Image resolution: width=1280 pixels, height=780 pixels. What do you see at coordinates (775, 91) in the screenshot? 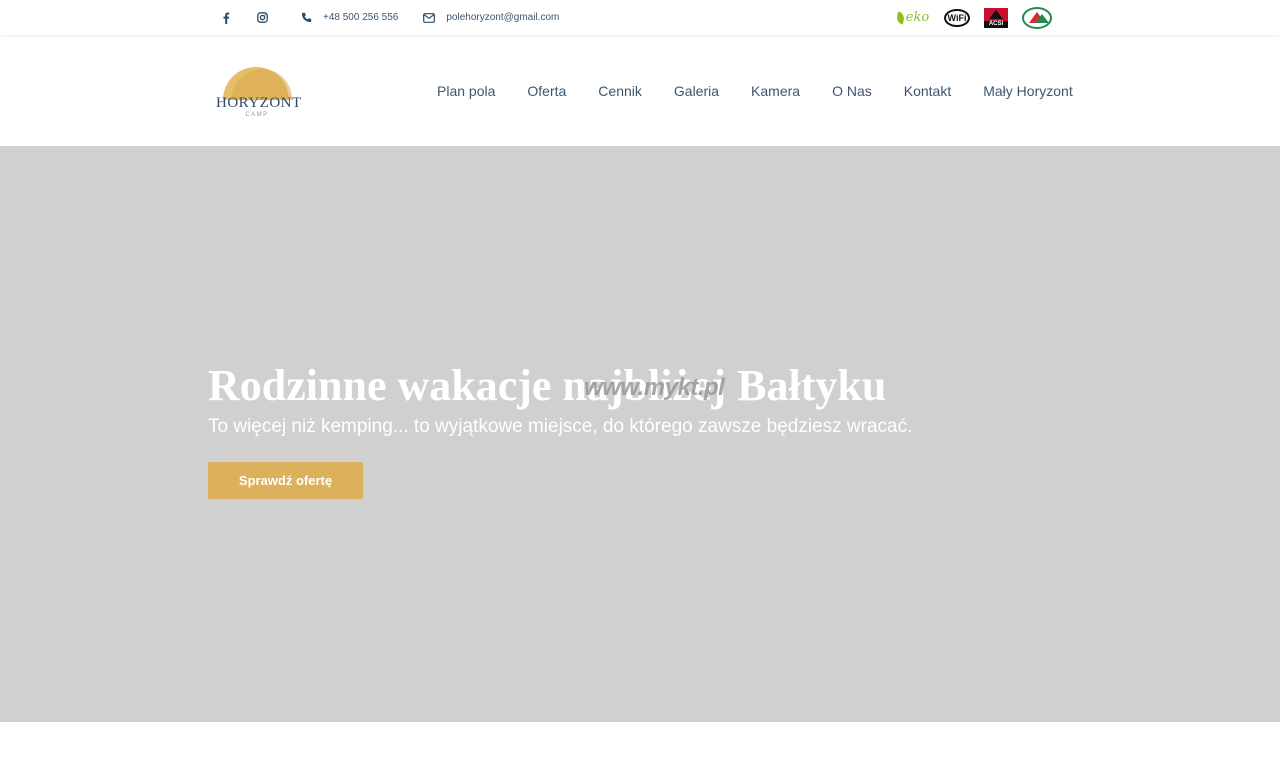
I see `nav-kamera: Kamera` at bounding box center [775, 91].